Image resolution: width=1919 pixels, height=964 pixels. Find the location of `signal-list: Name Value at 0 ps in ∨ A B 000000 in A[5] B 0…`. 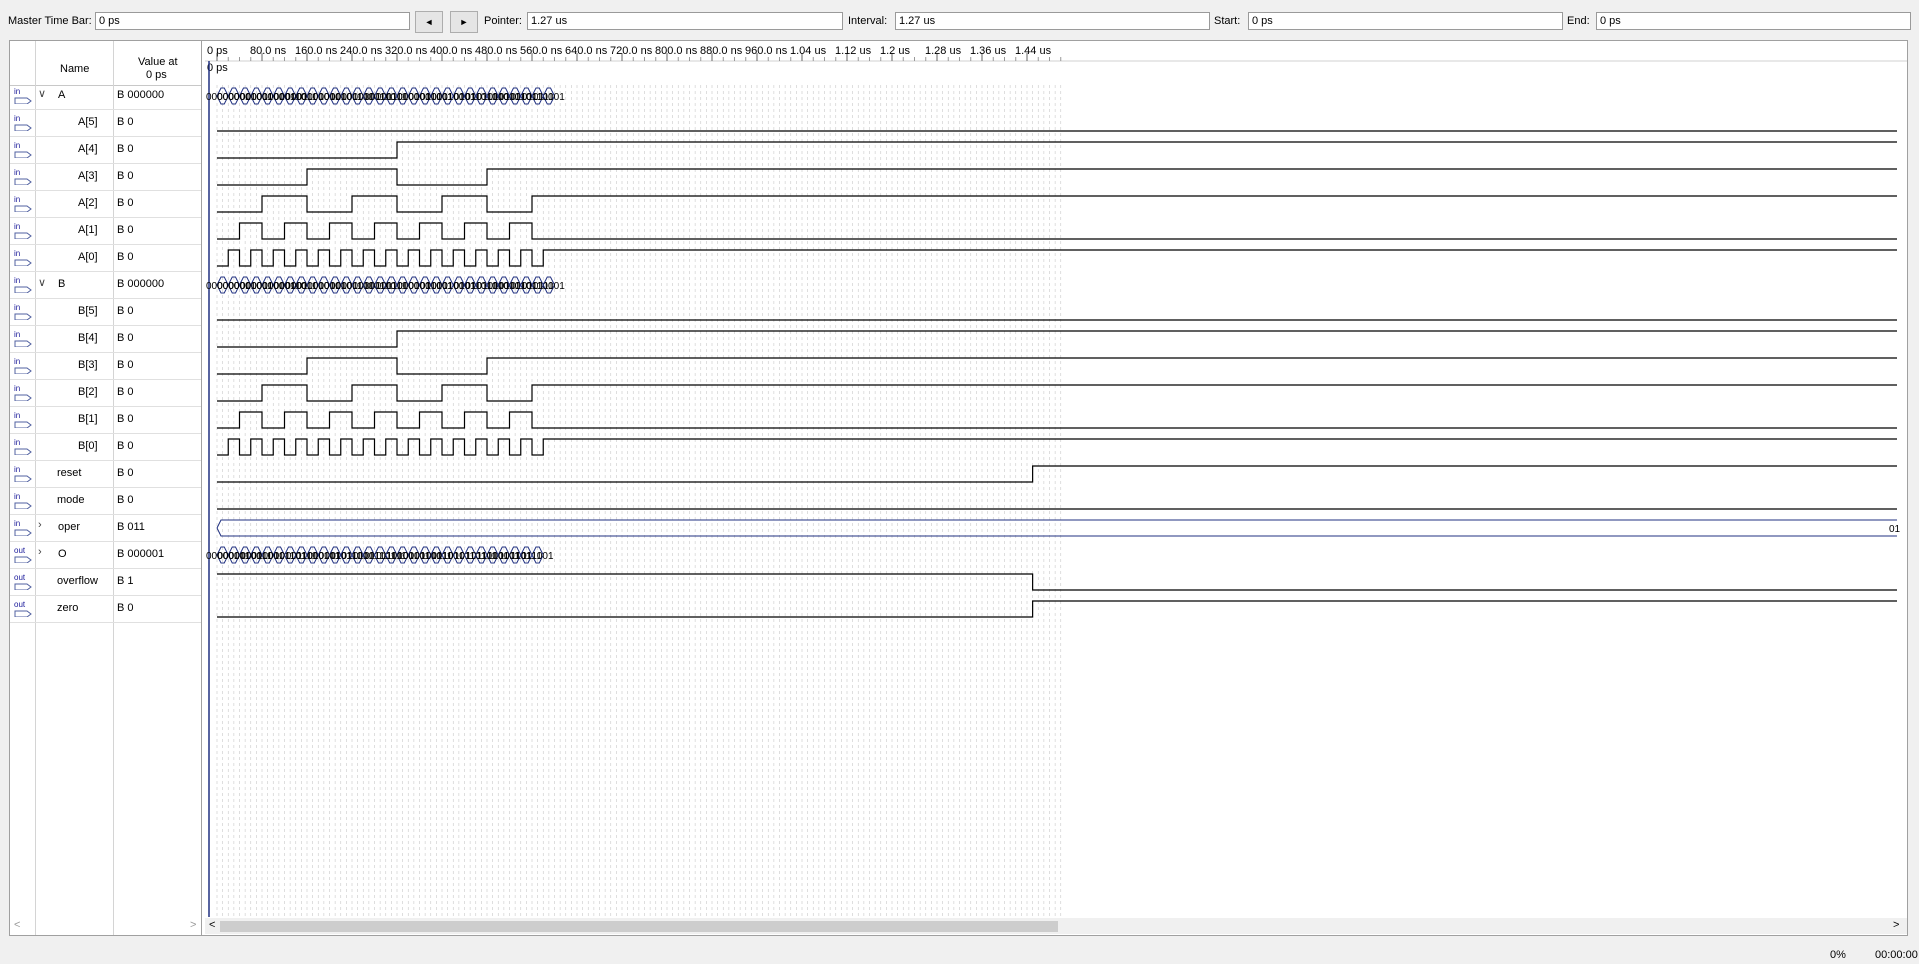

signal-list: Name Value at 0 ps in ∨ A B 000000 in A[5] B 0… is located at coordinates (106, 488).